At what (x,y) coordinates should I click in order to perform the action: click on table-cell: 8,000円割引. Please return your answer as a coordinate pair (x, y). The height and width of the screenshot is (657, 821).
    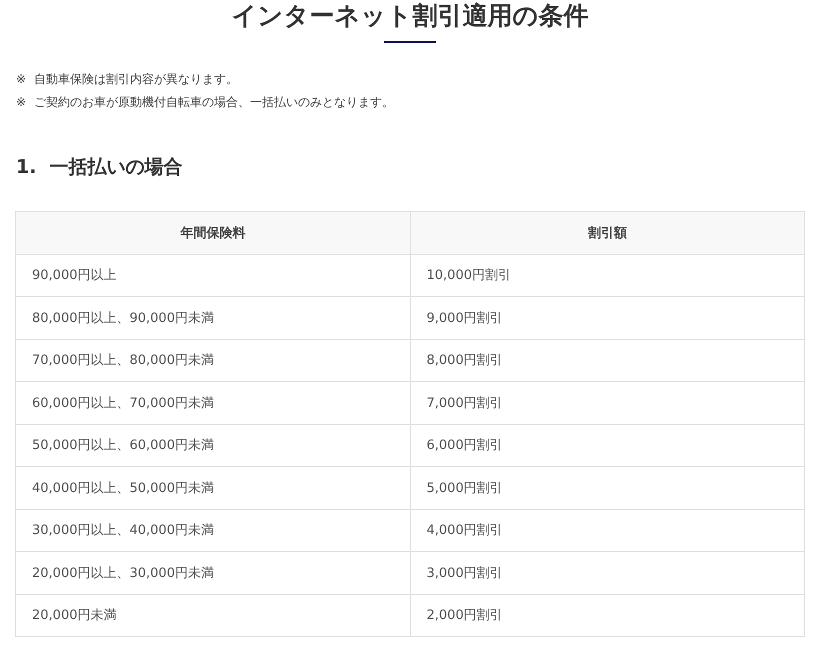
    Looking at the image, I should click on (607, 360).